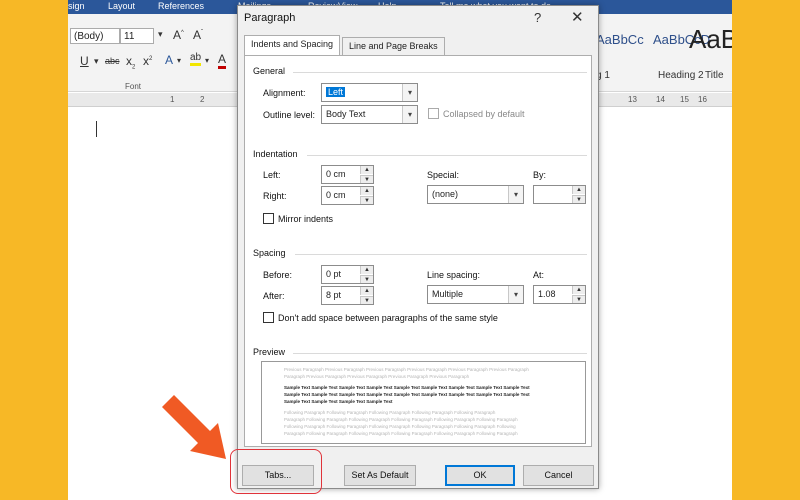 Image resolution: width=800 pixels, height=500 pixels. I want to click on alignment-value: Left, so click(336, 92).